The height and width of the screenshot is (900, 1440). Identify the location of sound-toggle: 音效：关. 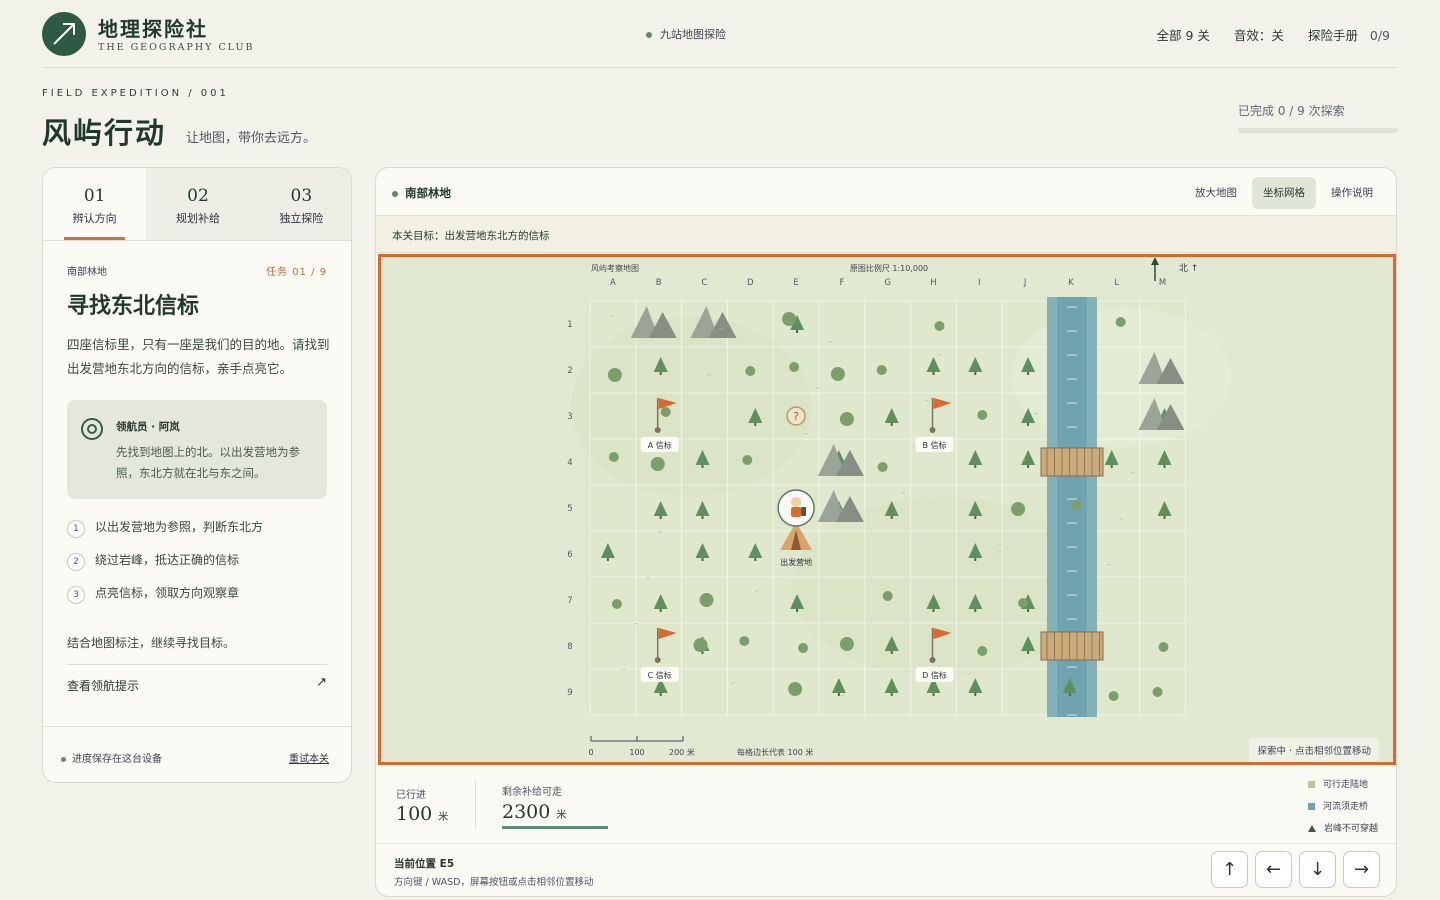
(1259, 34).